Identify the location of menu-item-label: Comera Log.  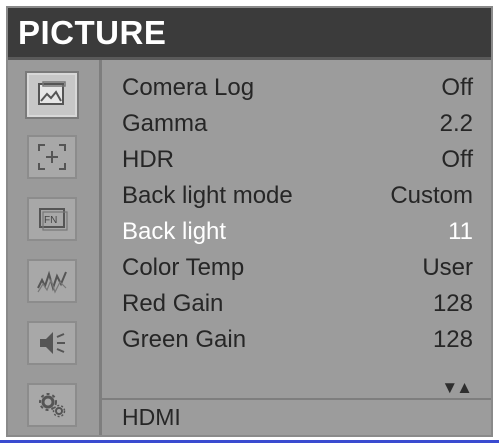
(188, 87).